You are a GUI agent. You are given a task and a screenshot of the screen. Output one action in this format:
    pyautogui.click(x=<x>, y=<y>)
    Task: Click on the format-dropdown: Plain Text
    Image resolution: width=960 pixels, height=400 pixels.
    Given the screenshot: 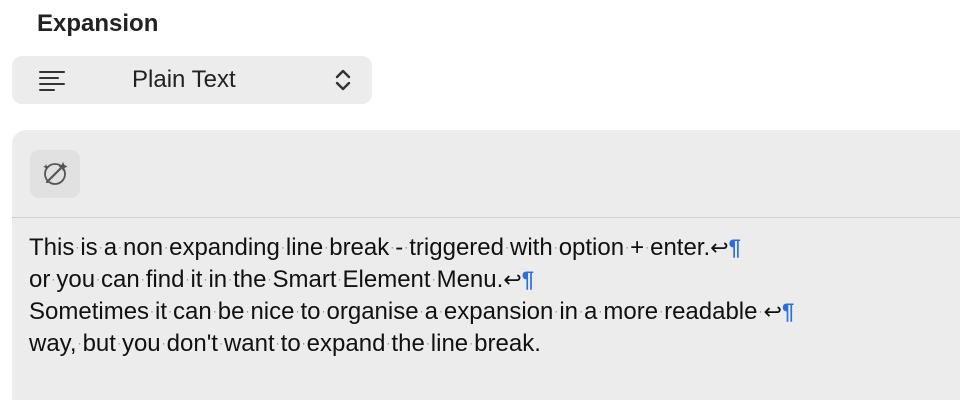 What is the action you would take?
    pyautogui.click(x=192, y=80)
    